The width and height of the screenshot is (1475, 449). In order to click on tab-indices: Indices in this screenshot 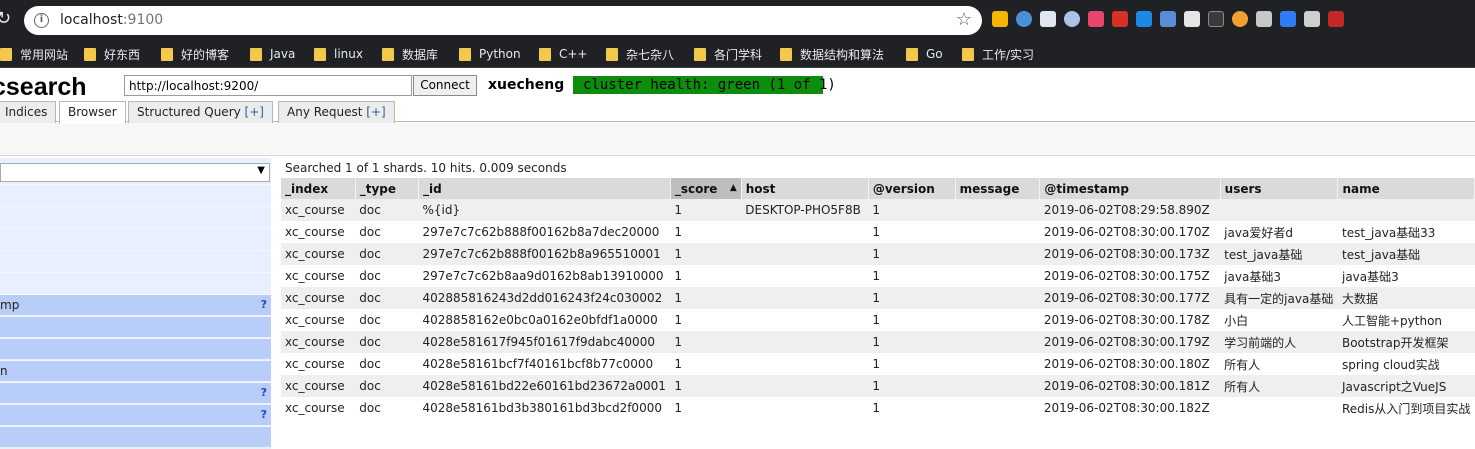, I will do `click(28, 112)`.